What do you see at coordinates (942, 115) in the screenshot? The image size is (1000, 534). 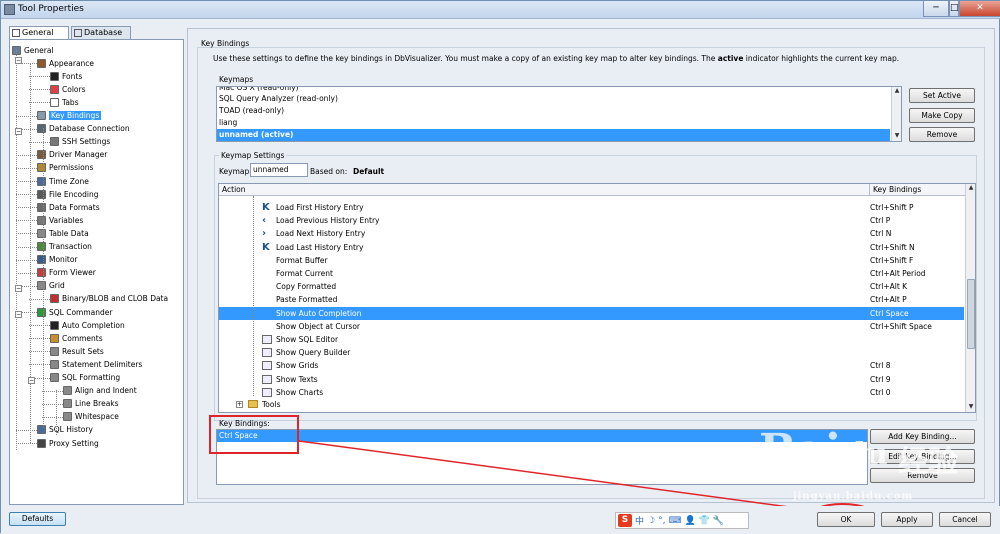 I see `make-copy-button: Make Copy` at bounding box center [942, 115].